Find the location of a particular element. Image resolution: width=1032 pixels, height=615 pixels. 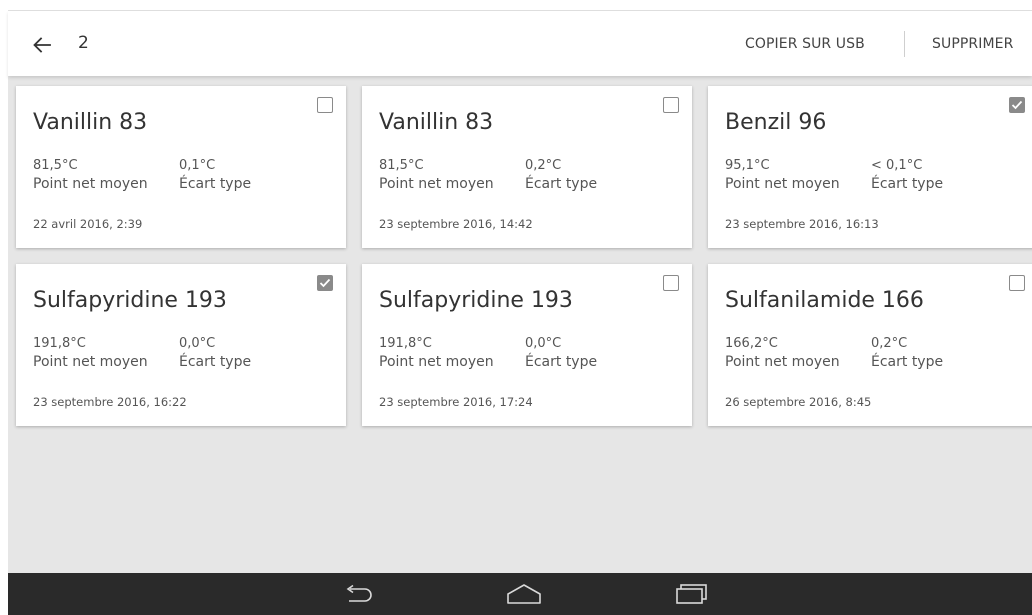

nav-home-icon is located at coordinates (524, 594).